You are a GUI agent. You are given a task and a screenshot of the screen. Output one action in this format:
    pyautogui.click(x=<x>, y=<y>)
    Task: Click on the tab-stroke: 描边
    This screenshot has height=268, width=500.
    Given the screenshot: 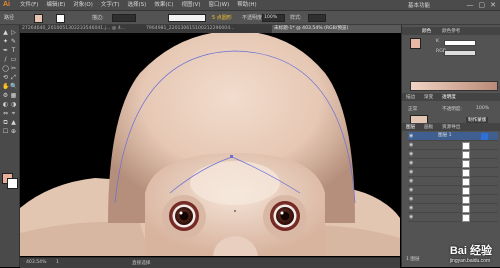 What is the action you would take?
    pyautogui.click(x=410, y=97)
    